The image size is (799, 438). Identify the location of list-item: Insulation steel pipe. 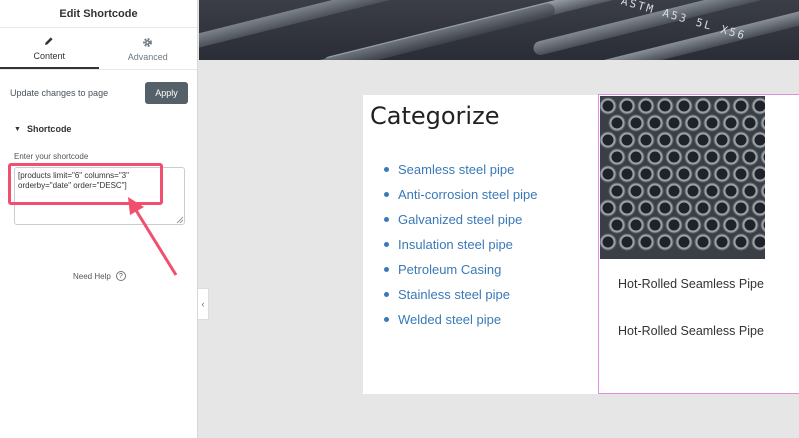
(460, 244).